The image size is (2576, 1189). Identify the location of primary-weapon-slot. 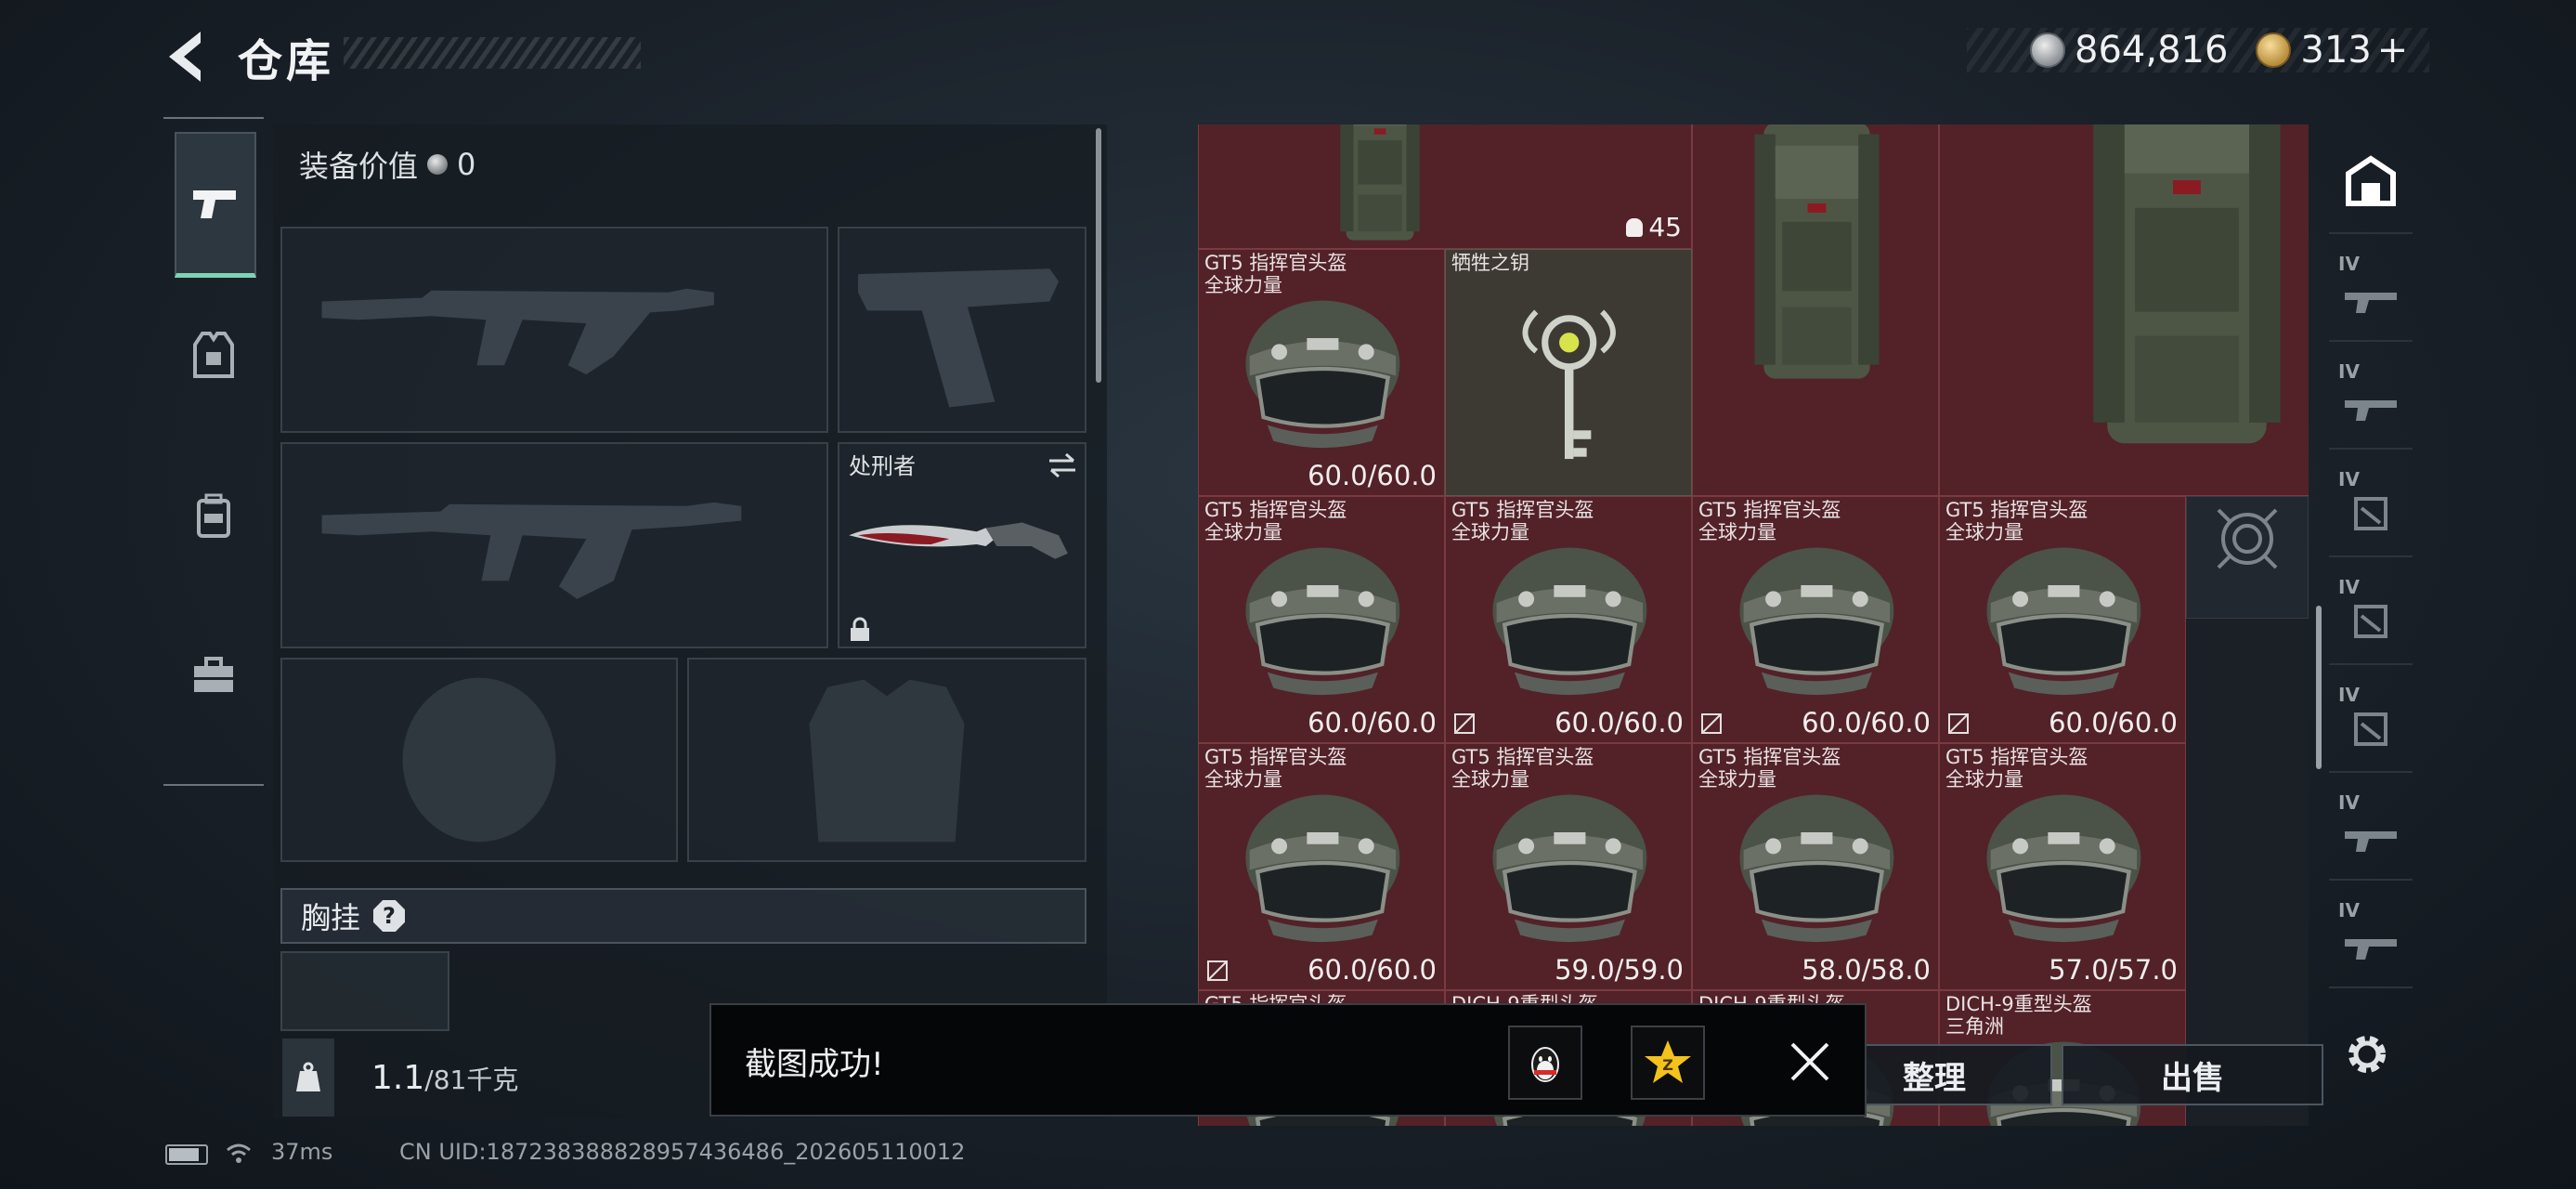
(554, 330).